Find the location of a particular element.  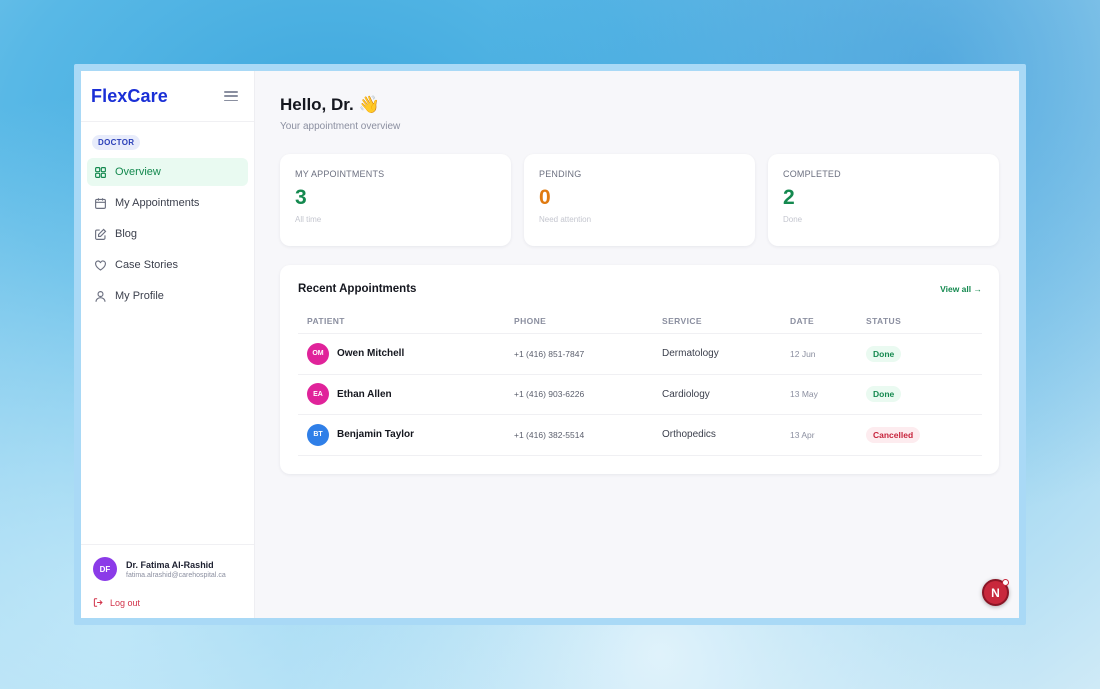

user-name: Dr. Fatima Al-Rashid is located at coordinates (170, 564).